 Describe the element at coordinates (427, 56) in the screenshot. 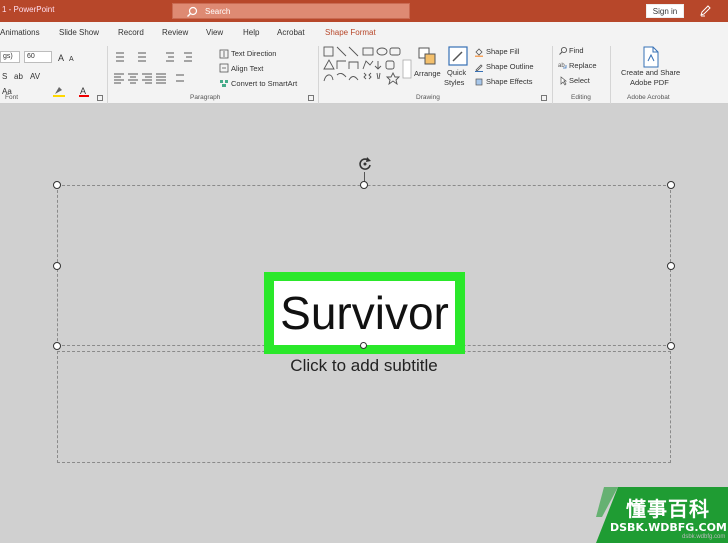

I see `arrange-icon` at that location.